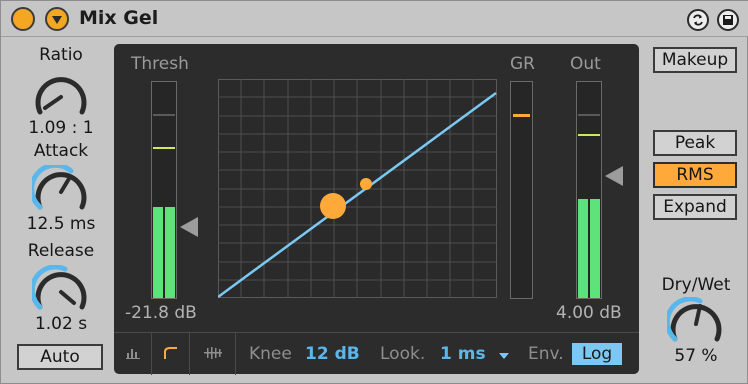  I want to click on knee-value: 12 dB, so click(332, 354).